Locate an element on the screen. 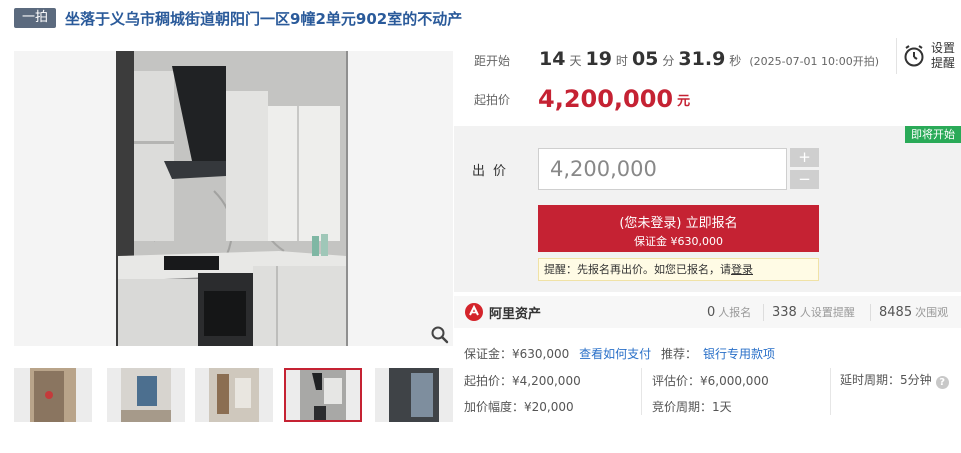  detail-extension-period: 延时周期：5分钟? is located at coordinates (894, 380).